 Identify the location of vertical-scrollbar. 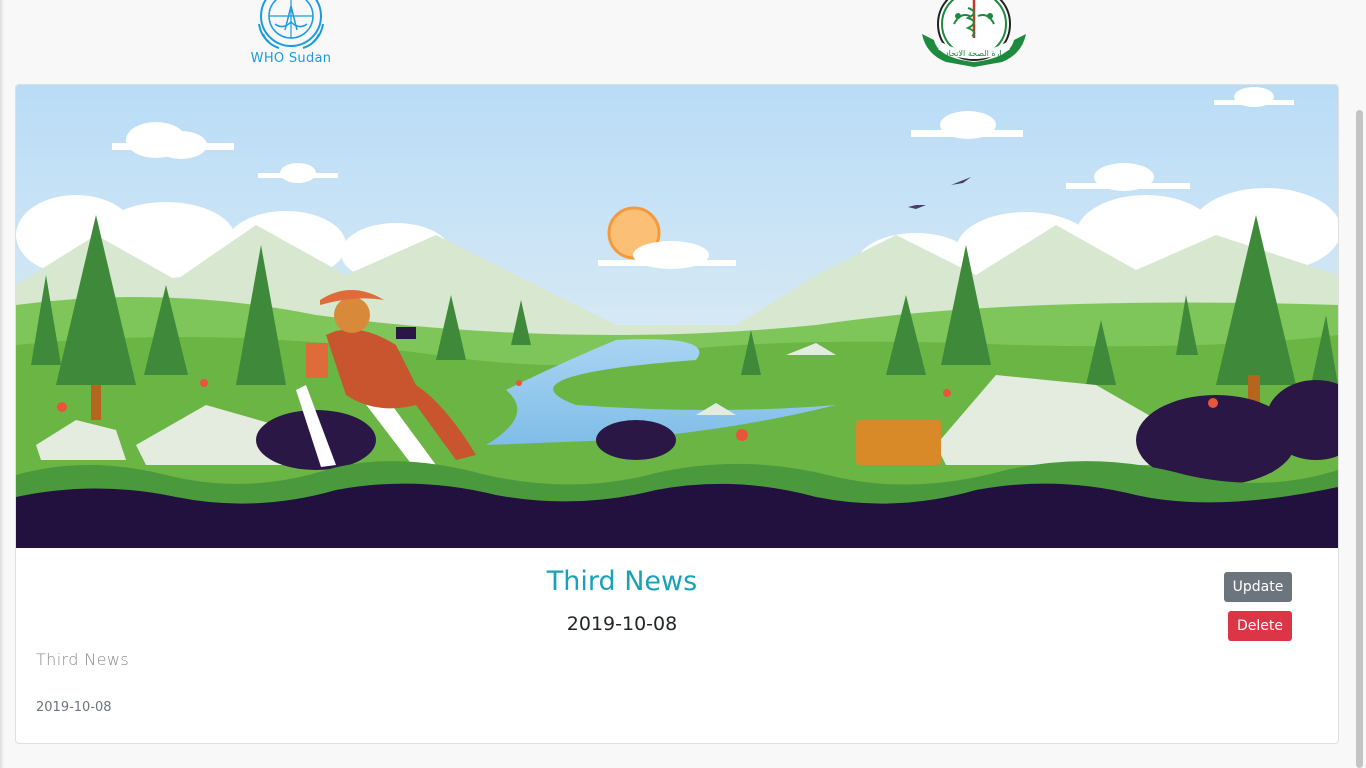
(1358, 384).